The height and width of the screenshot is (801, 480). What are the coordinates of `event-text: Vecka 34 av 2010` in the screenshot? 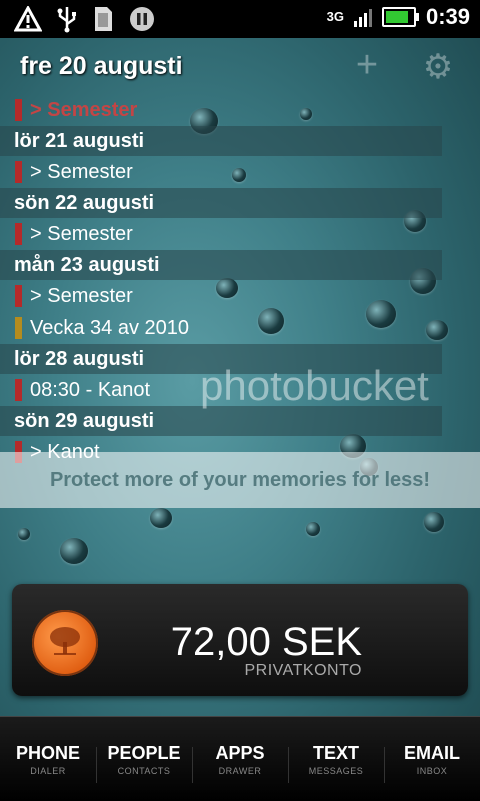 It's located at (110, 328).